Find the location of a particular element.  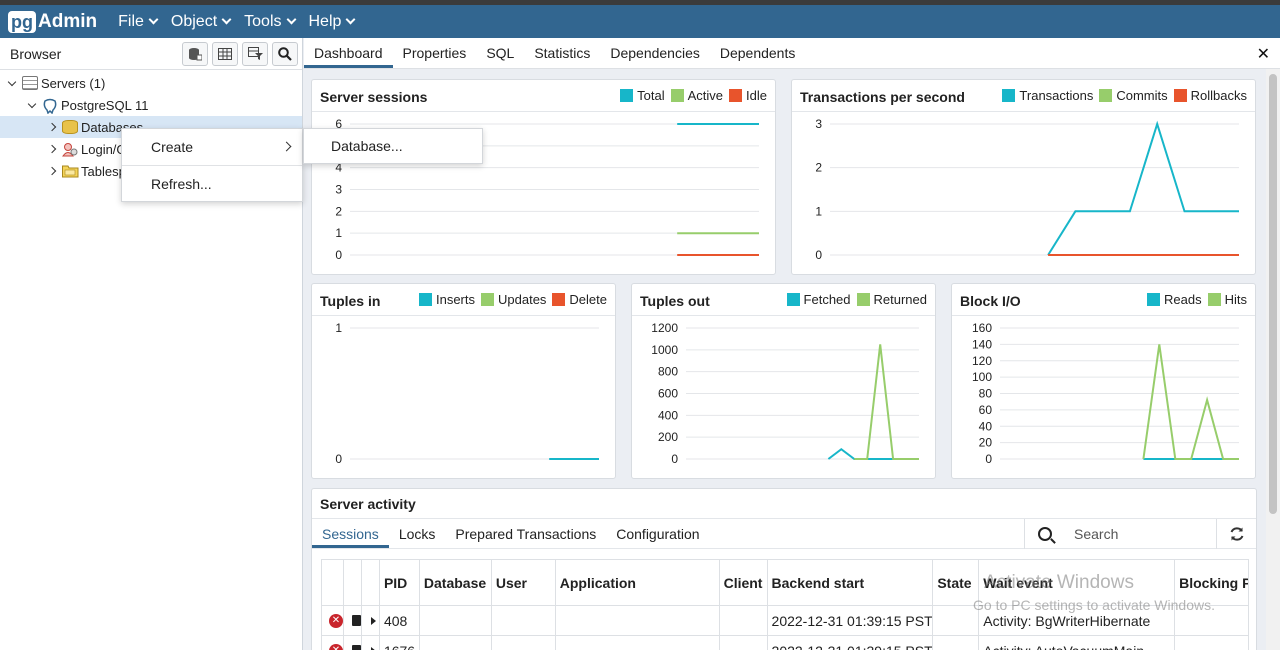

server-sessions-legend: Total Active Idle is located at coordinates (693, 95).